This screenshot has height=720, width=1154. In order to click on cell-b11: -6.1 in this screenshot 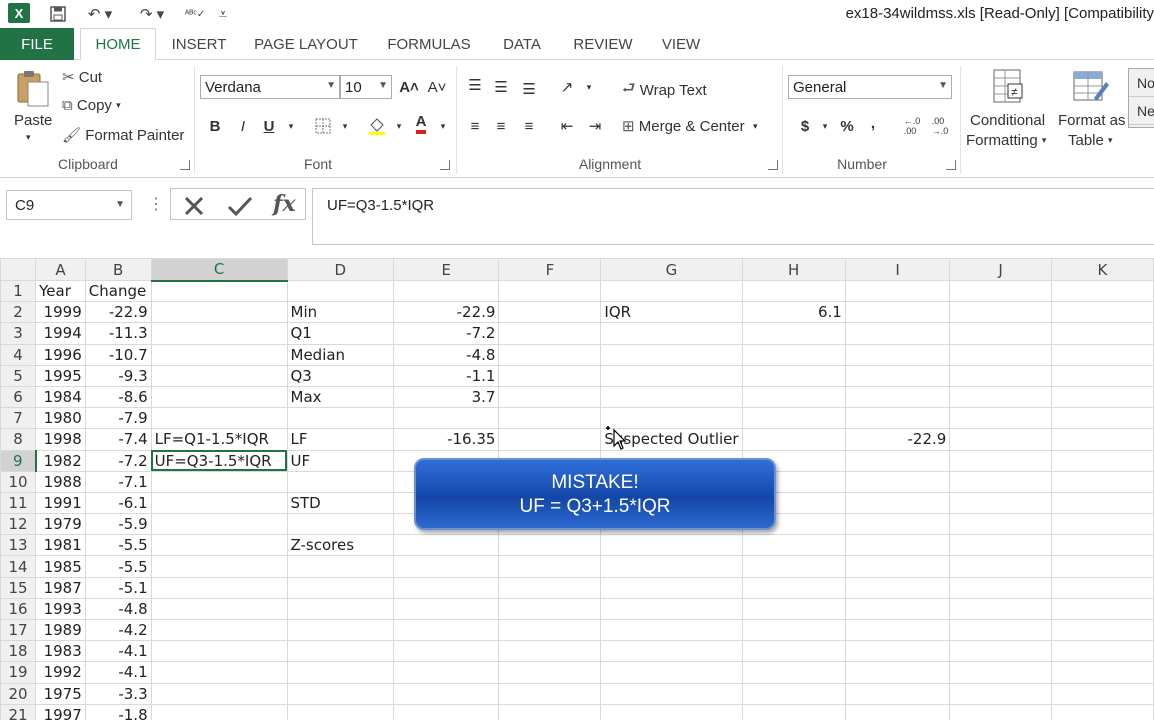, I will do `click(118, 503)`.